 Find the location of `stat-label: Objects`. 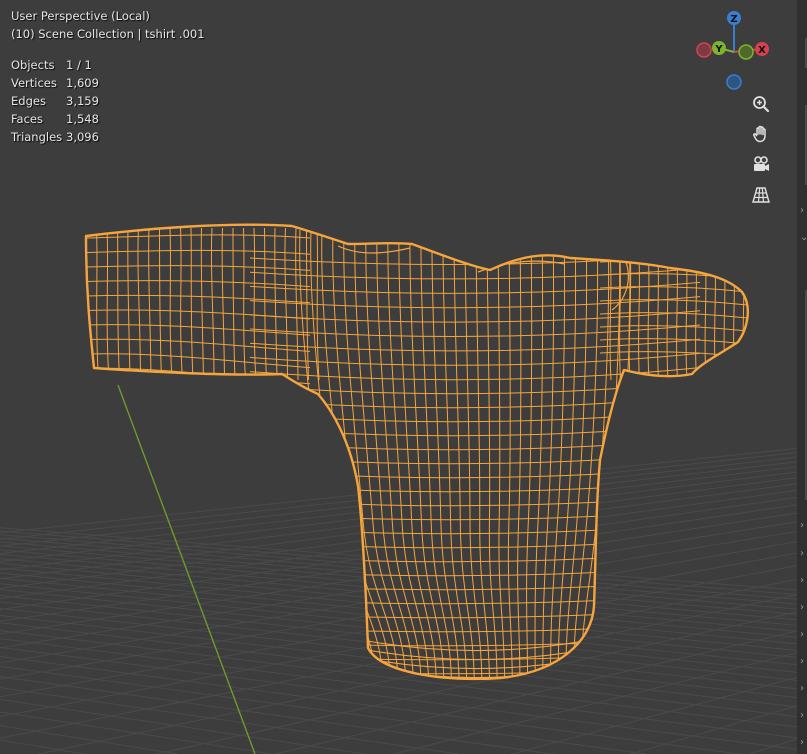

stat-label: Objects is located at coordinates (33, 65).